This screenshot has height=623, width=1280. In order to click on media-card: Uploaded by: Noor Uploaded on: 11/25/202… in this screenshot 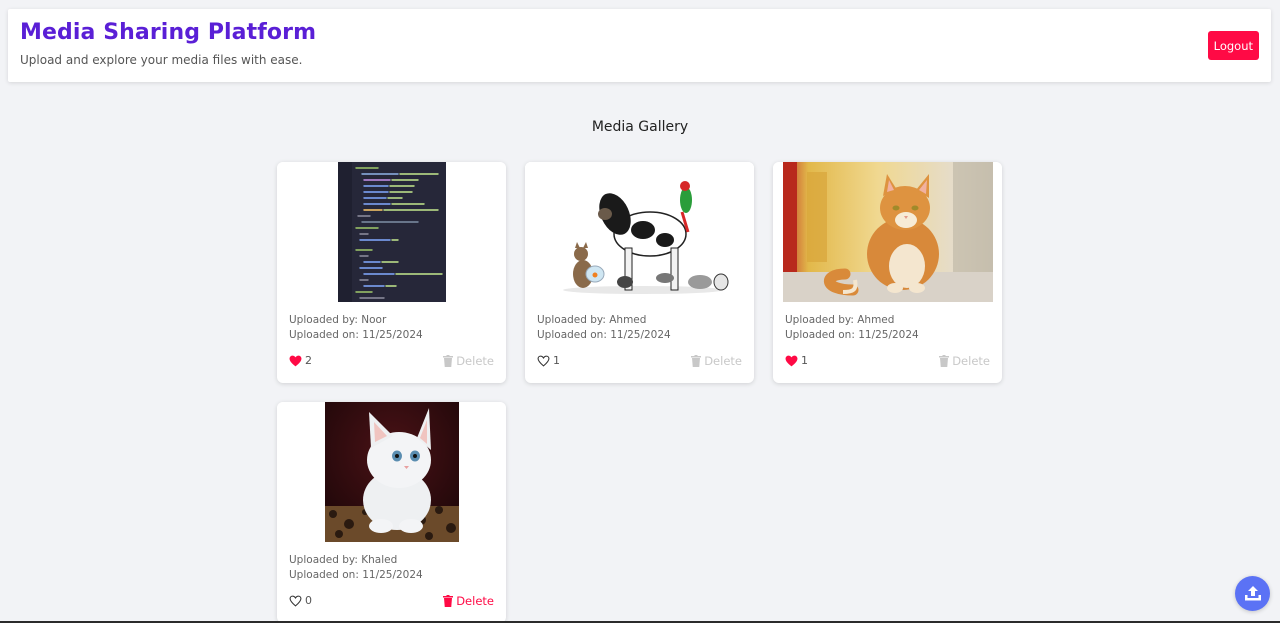, I will do `click(391, 272)`.